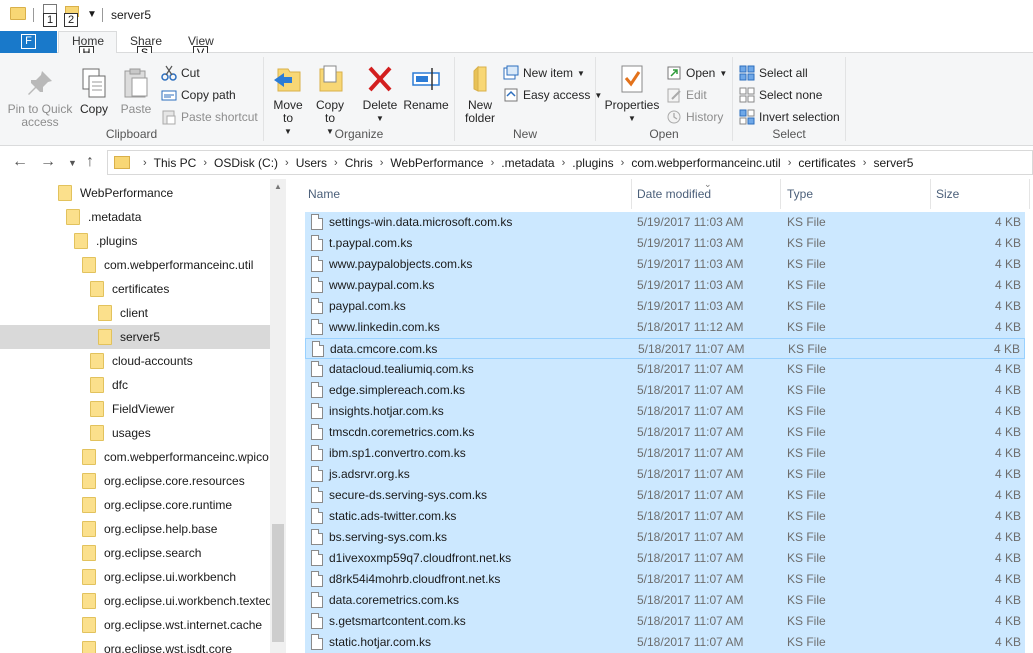 This screenshot has width=1033, height=653. What do you see at coordinates (947, 194) in the screenshot?
I see `column-header-size: Size` at bounding box center [947, 194].